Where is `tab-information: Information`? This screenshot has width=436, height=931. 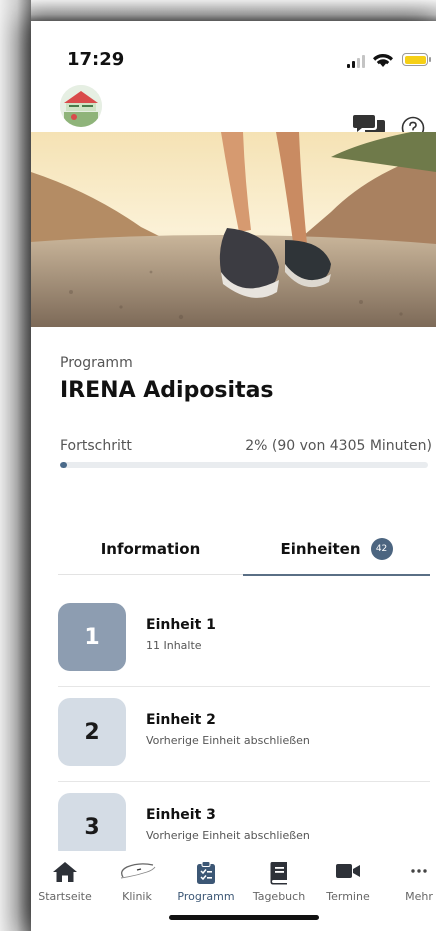
tab-information: Information is located at coordinates (150, 549).